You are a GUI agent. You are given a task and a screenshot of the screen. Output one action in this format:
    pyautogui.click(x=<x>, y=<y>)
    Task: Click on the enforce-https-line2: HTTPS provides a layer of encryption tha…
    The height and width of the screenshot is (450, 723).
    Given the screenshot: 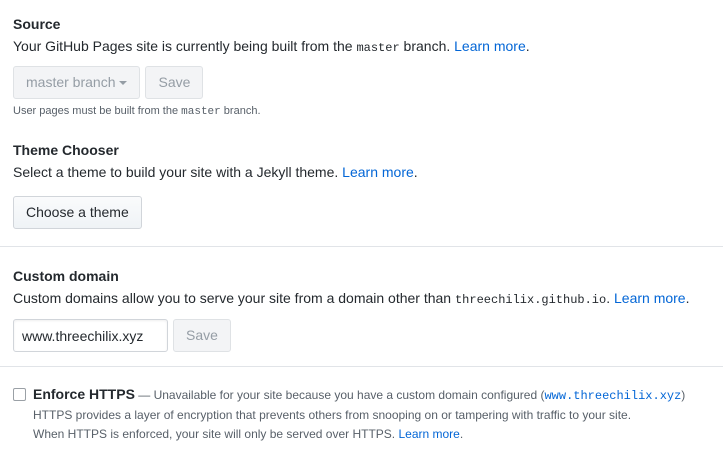 What is the action you would take?
    pyautogui.click(x=332, y=415)
    